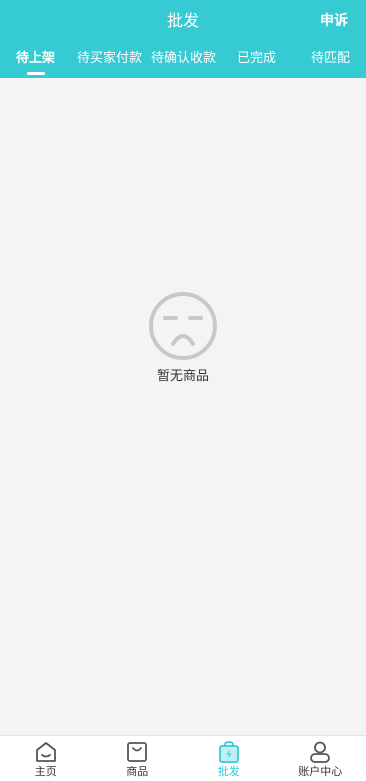 This screenshot has height=781, width=366. I want to click on tab-awaiting-payment-confirmation: 待确认收款, so click(183, 63).